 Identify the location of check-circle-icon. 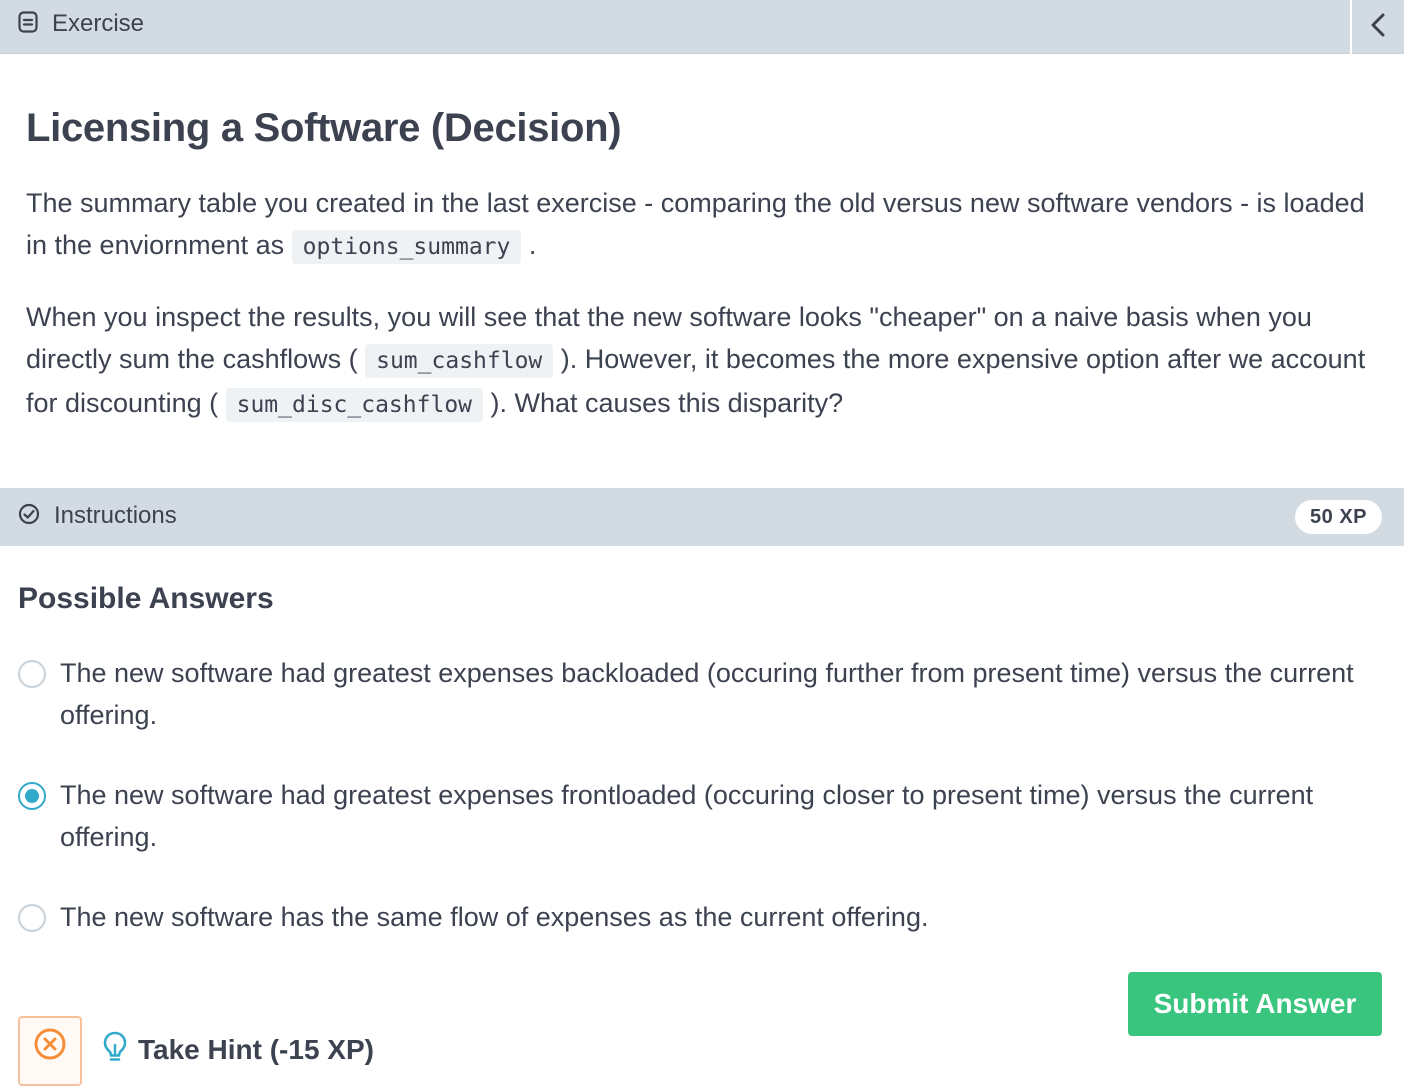
(29, 516).